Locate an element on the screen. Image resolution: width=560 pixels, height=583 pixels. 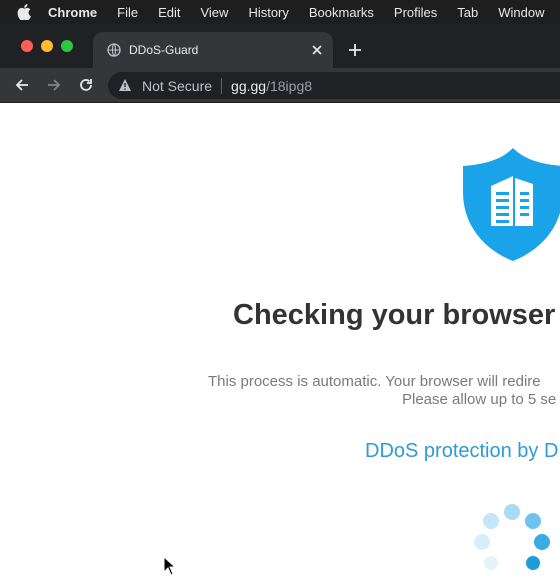
tab-strip: DDoS-Guard is located at coordinates (280, 46).